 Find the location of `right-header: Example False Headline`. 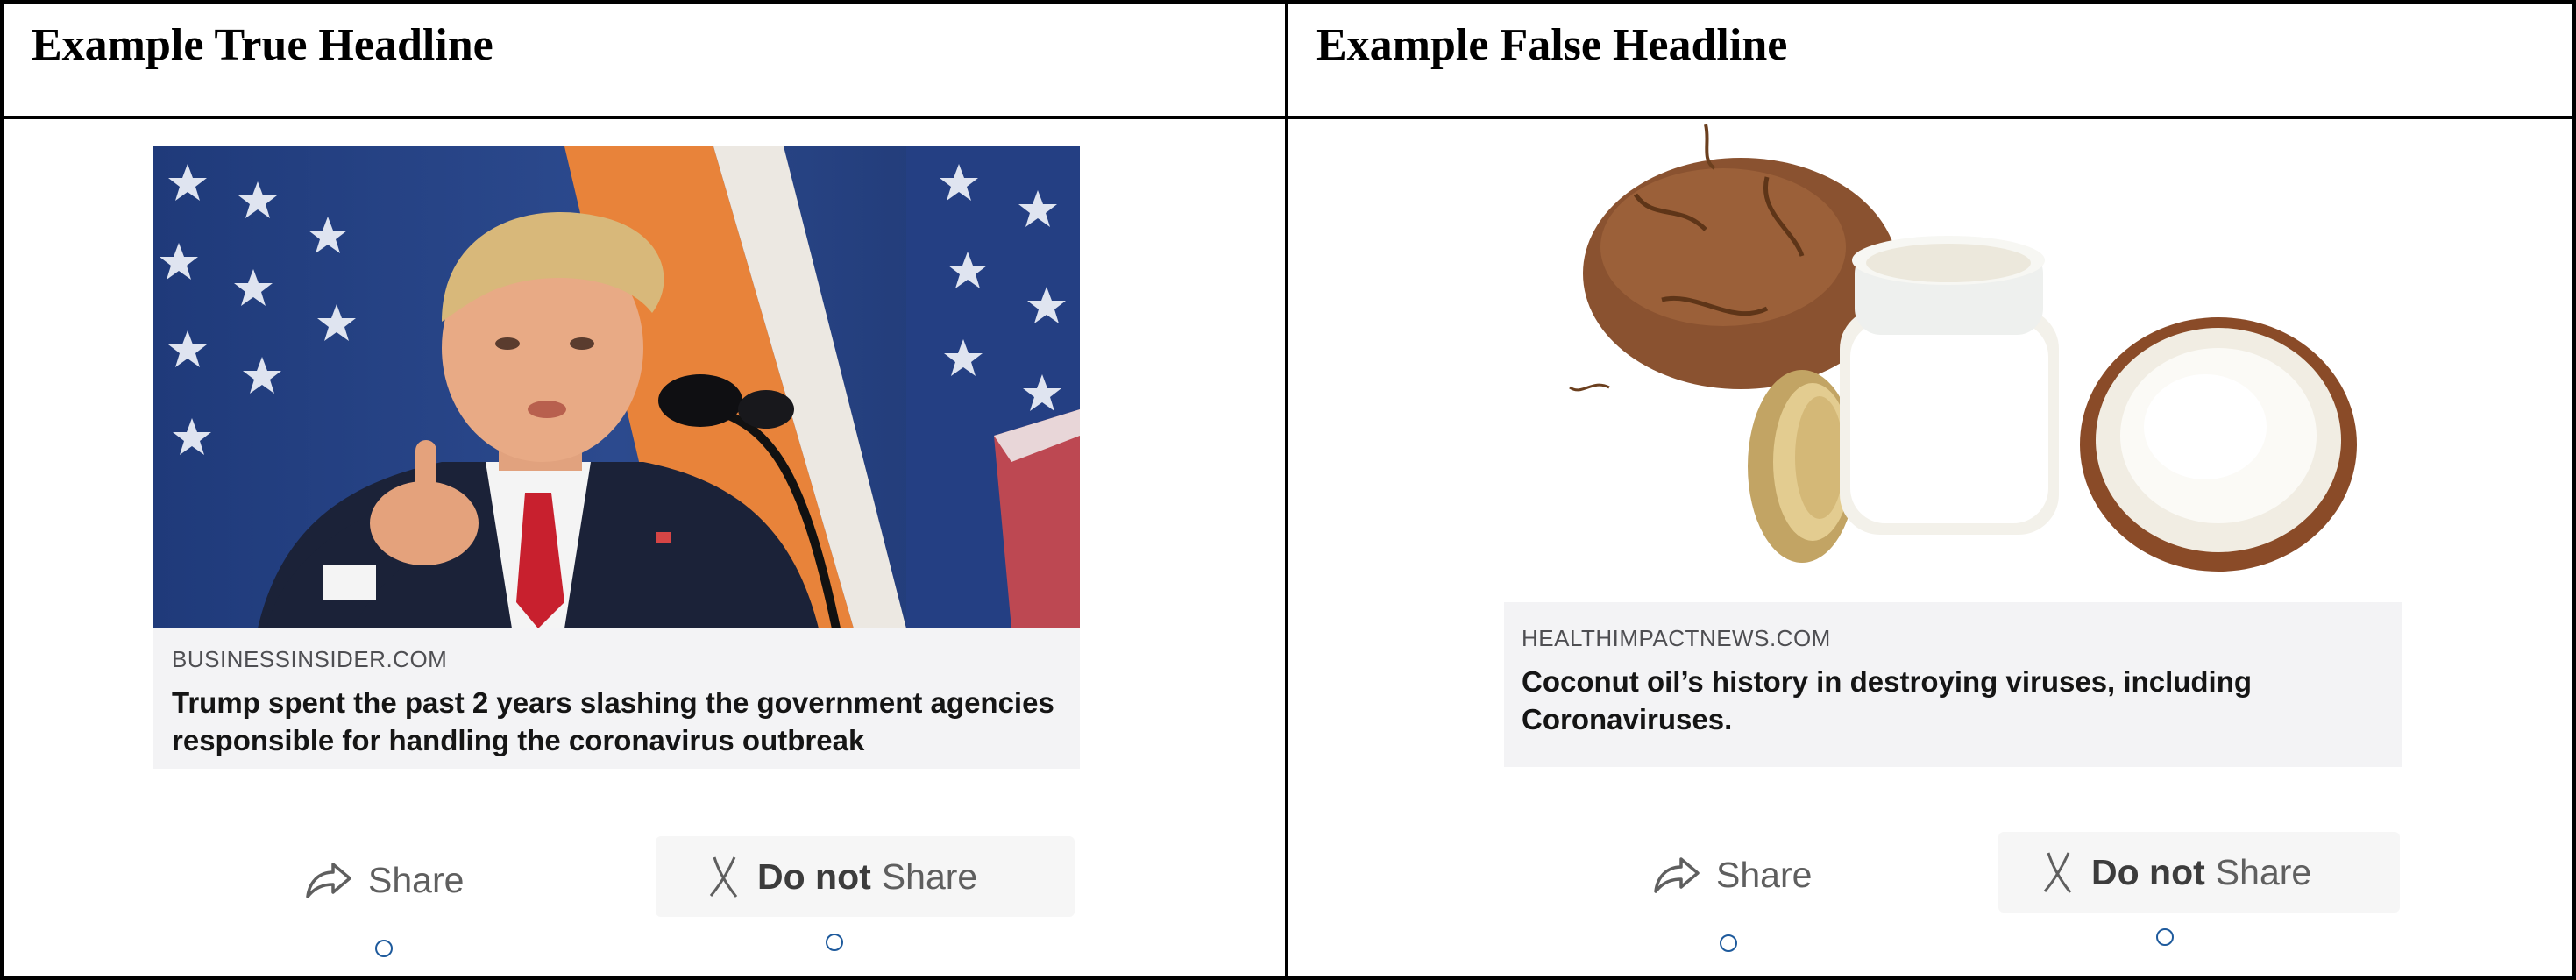

right-header: Example False Headline is located at coordinates (1552, 45).